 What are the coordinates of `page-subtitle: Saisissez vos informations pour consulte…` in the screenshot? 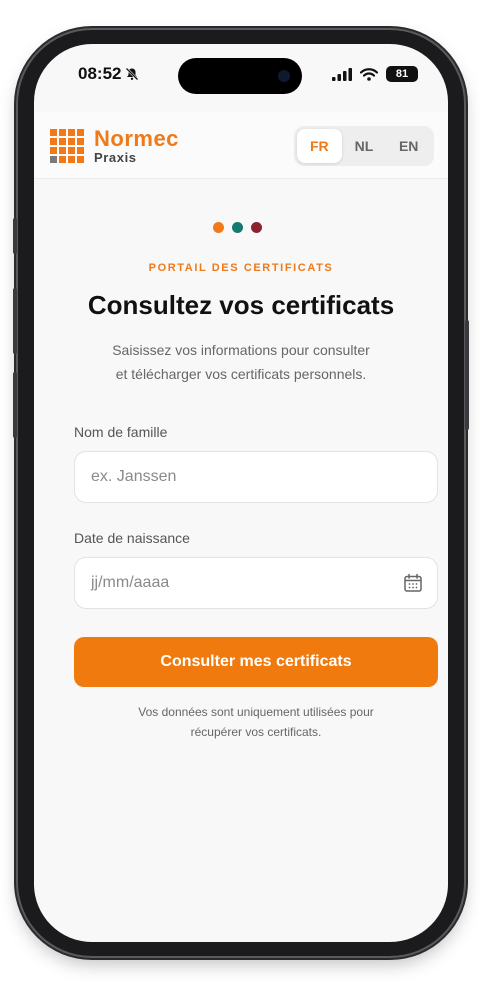 It's located at (241, 362).